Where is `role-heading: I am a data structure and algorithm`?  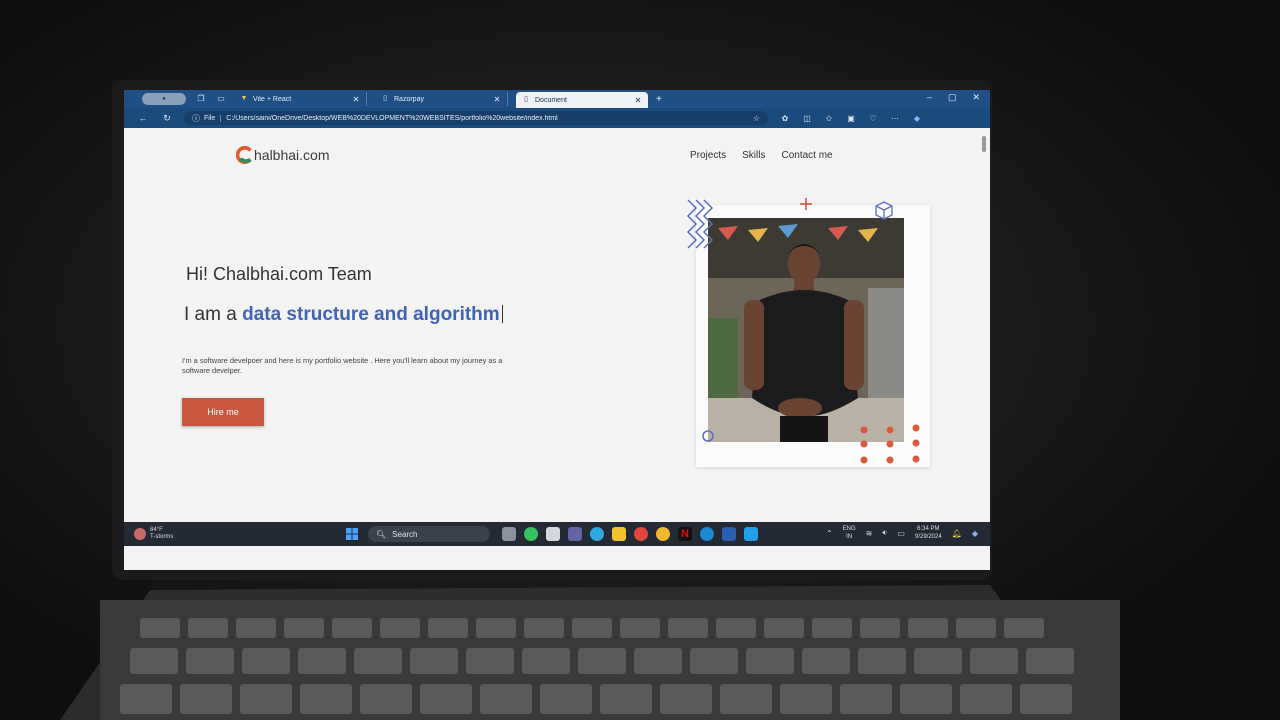 role-heading: I am a data structure and algorithm is located at coordinates (343, 315).